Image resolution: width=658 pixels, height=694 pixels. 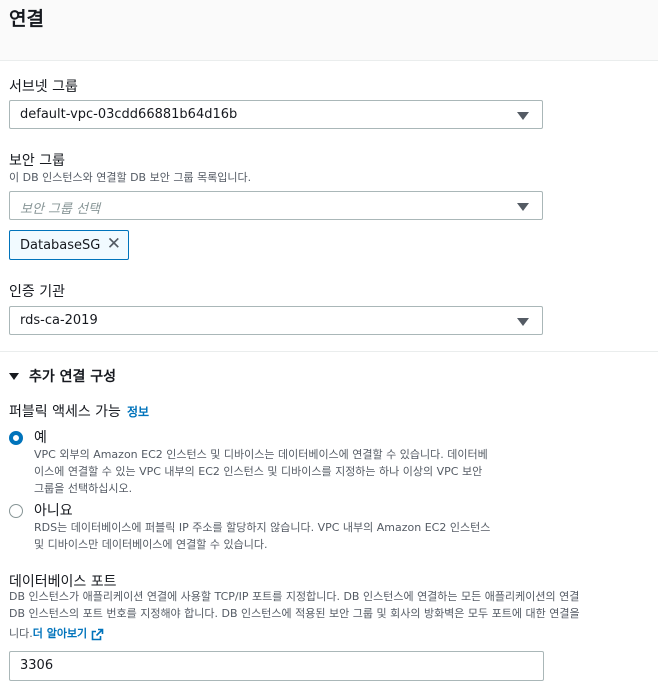 What do you see at coordinates (138, 412) in the screenshot?
I see `info-link: 정보` at bounding box center [138, 412].